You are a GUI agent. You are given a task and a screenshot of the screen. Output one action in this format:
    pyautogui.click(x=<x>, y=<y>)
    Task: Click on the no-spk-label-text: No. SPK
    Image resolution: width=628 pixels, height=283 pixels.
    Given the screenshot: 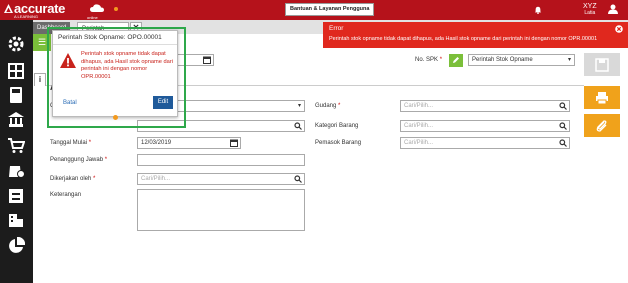 What is the action you would take?
    pyautogui.click(x=427, y=60)
    